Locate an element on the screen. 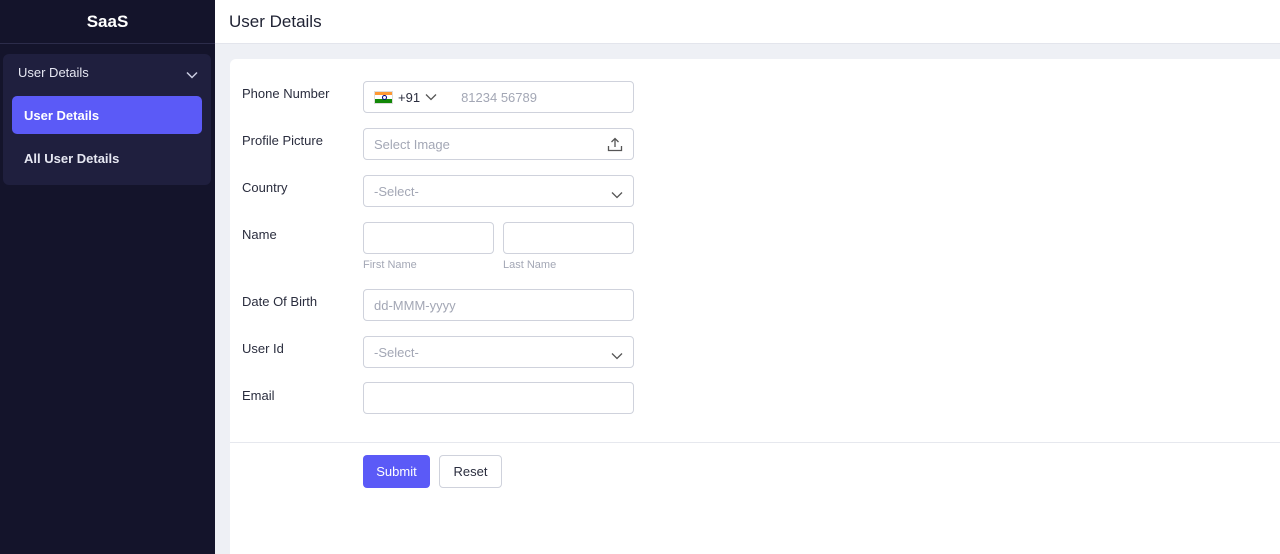  phone-field: +91 81234 56789 is located at coordinates (498, 97).